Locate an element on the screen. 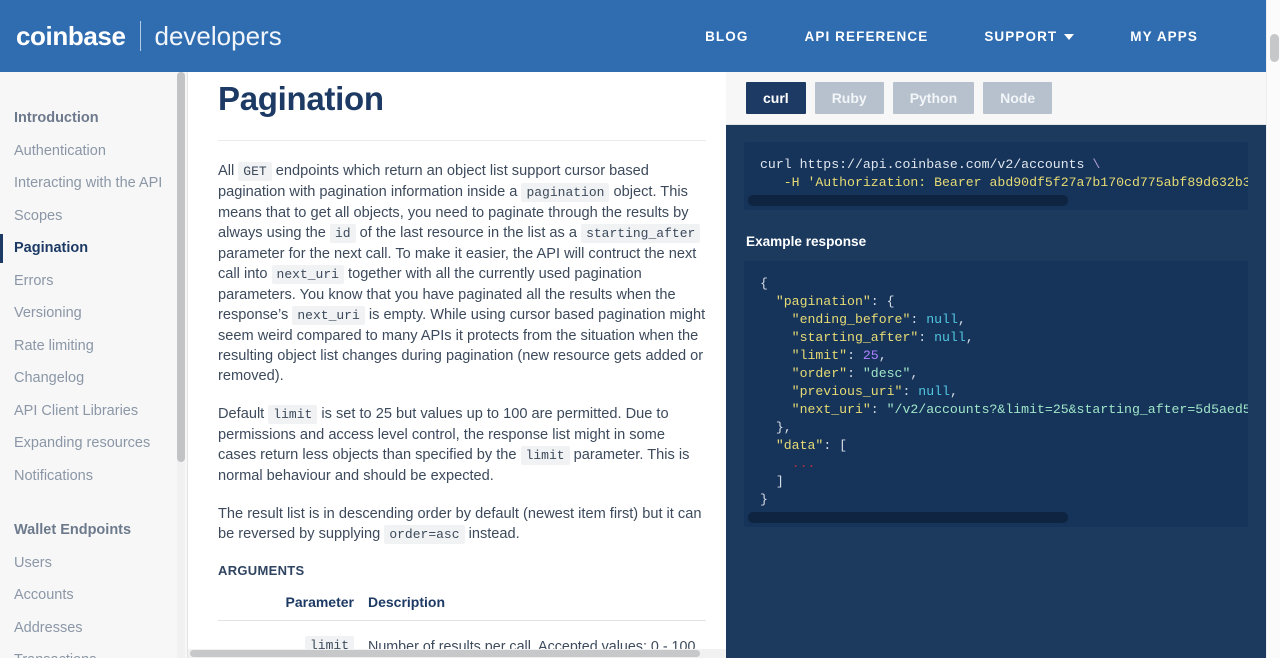  nav-item-api-reference: API REFERENCE is located at coordinates (866, 36).